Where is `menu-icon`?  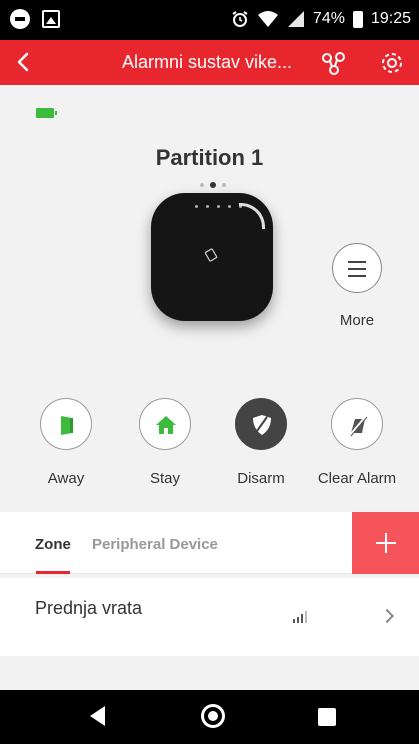
menu-icon is located at coordinates (357, 271).